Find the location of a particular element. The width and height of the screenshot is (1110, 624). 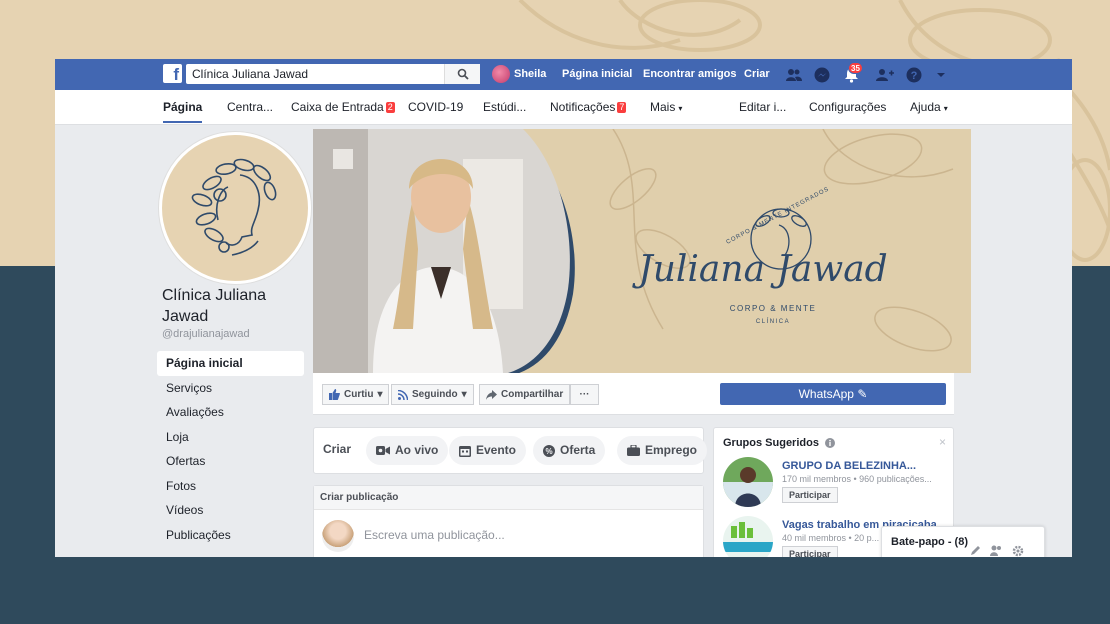

liked-button: Curtiu ▾ is located at coordinates (356, 394).